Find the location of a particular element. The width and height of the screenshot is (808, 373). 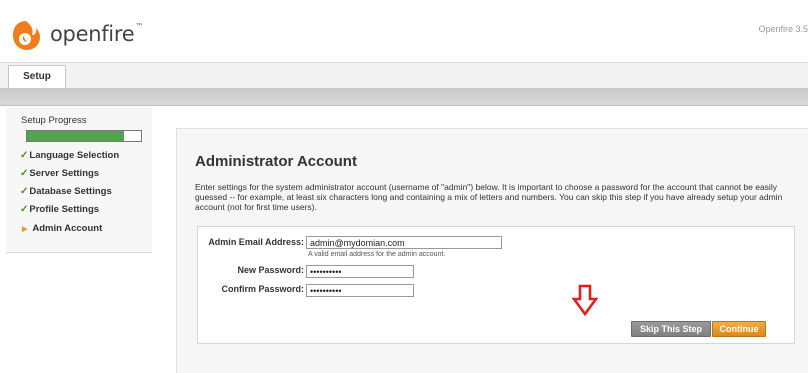

logo-wordmark: openfire™ is located at coordinates (97, 34).